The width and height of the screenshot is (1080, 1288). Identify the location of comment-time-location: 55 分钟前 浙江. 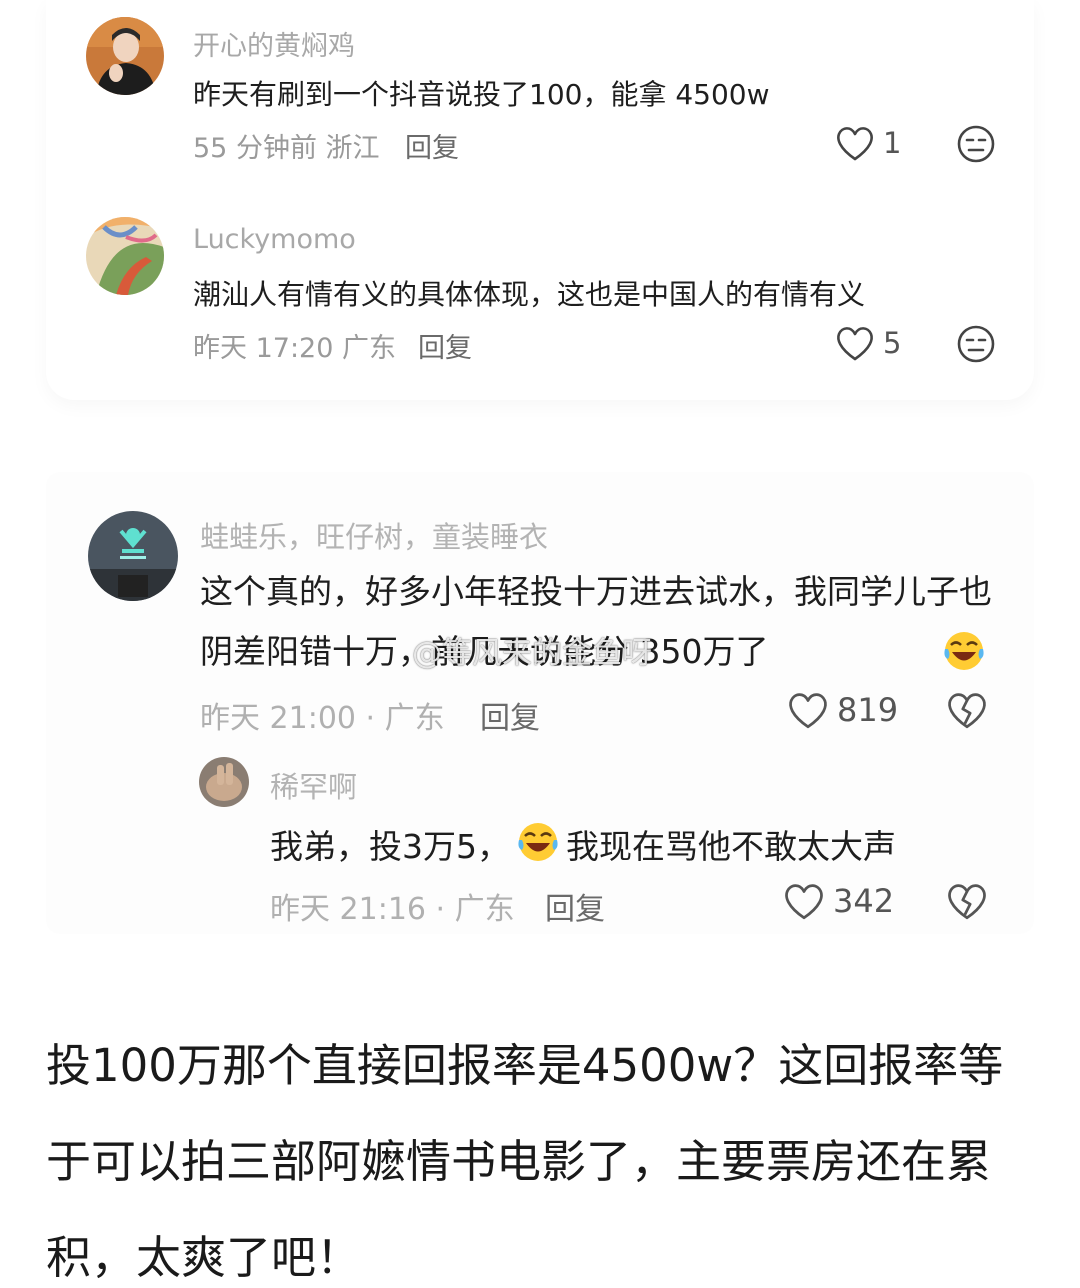
(286, 148).